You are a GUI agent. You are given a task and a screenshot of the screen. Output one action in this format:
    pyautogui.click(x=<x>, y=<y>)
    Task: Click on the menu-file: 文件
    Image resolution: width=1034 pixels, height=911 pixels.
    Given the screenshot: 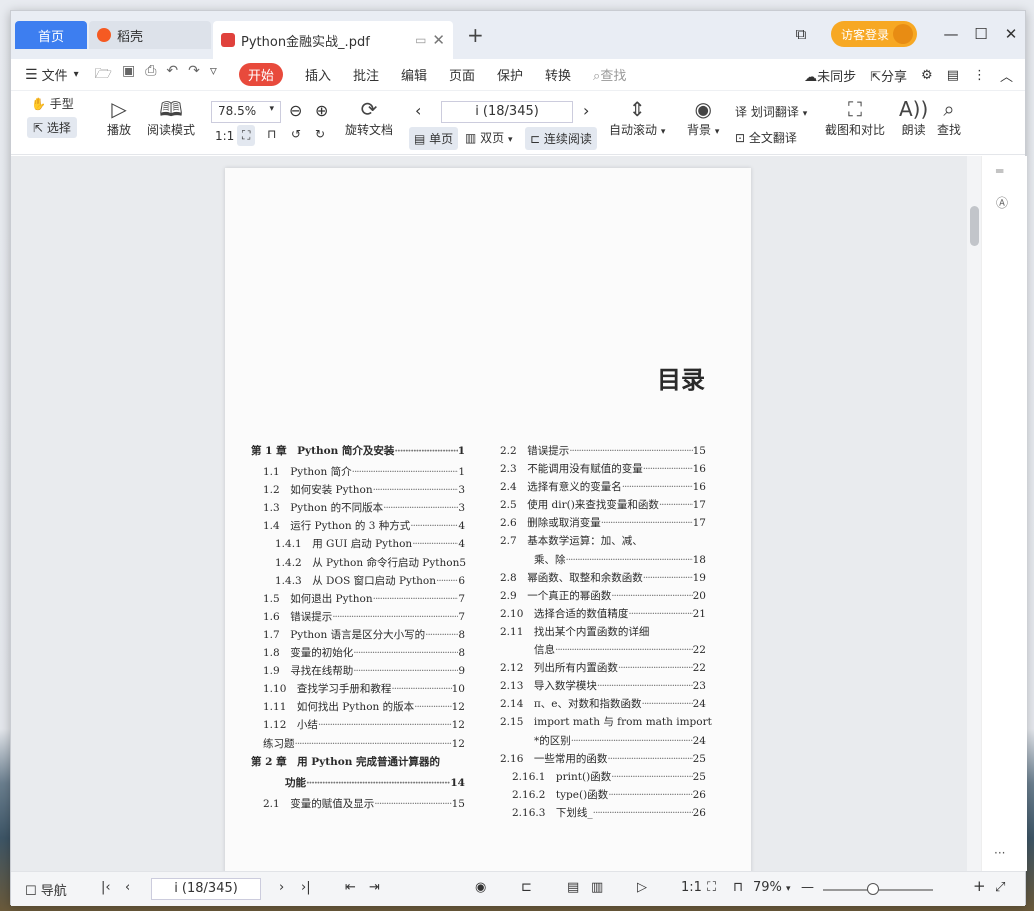 What is the action you would take?
    pyautogui.click(x=55, y=74)
    